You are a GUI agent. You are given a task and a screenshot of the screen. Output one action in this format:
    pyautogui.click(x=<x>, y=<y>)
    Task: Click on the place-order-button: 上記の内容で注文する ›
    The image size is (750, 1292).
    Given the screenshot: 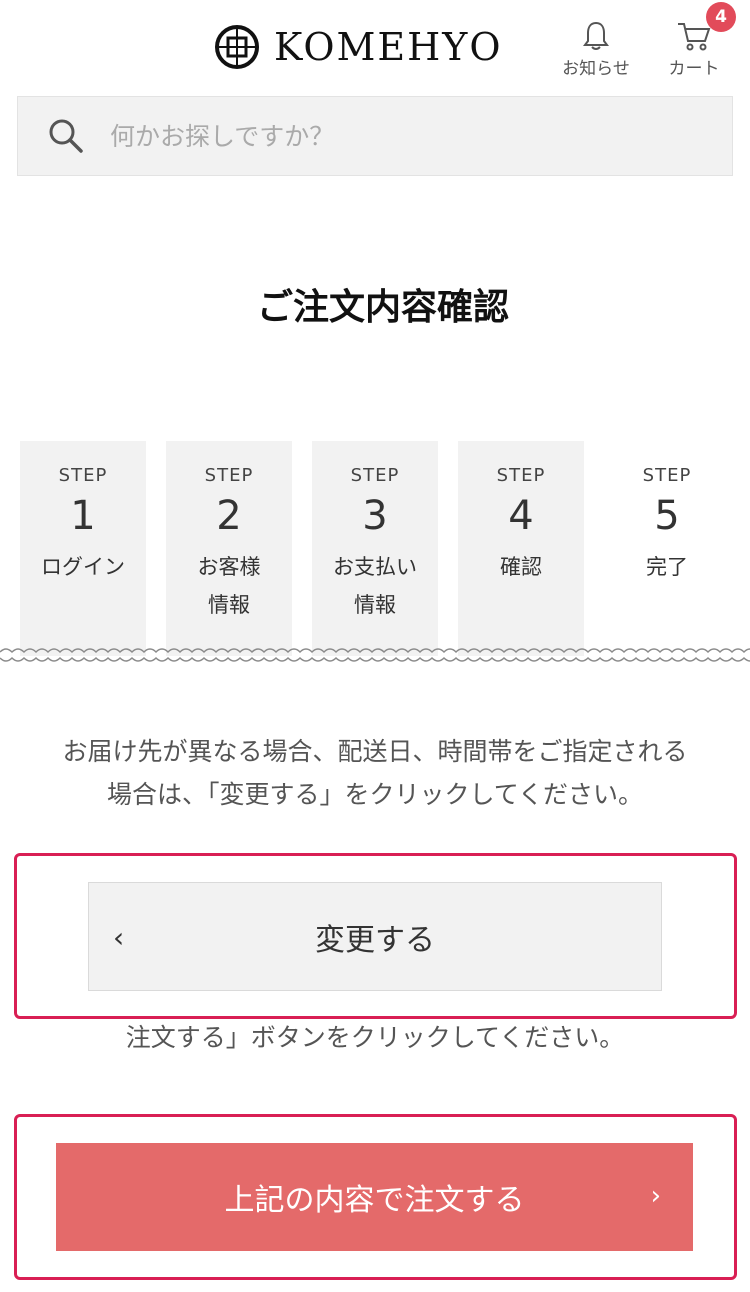 What is the action you would take?
    pyautogui.click(x=374, y=1197)
    